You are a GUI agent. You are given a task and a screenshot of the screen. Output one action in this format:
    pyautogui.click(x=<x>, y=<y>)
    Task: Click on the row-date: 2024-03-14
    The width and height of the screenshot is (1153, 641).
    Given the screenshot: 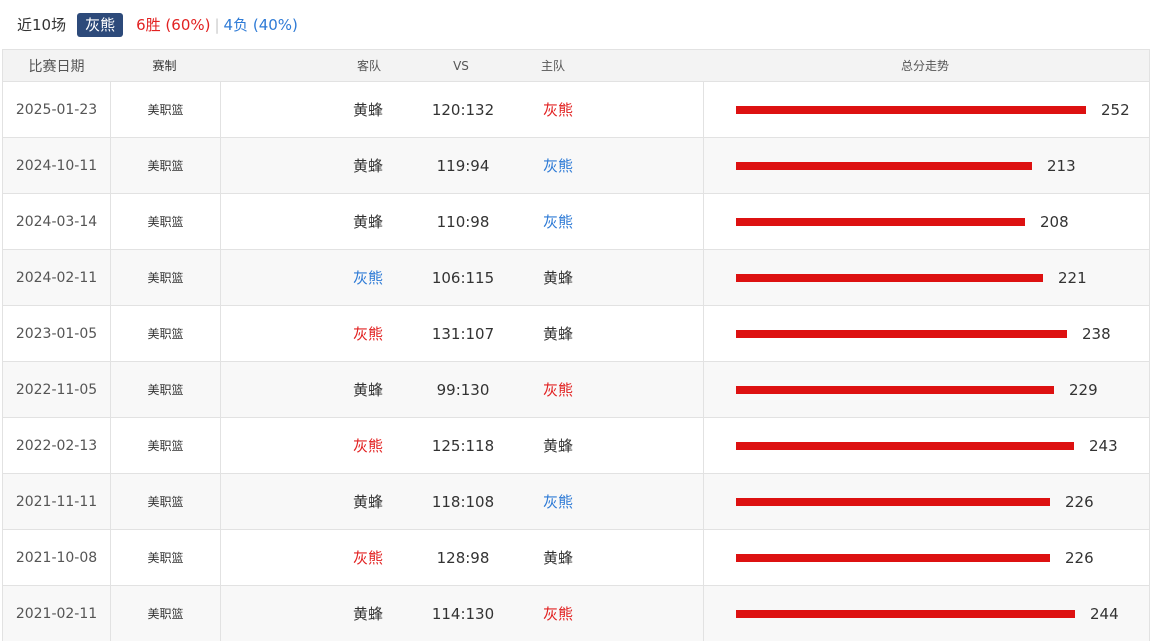 What is the action you would take?
    pyautogui.click(x=56, y=221)
    